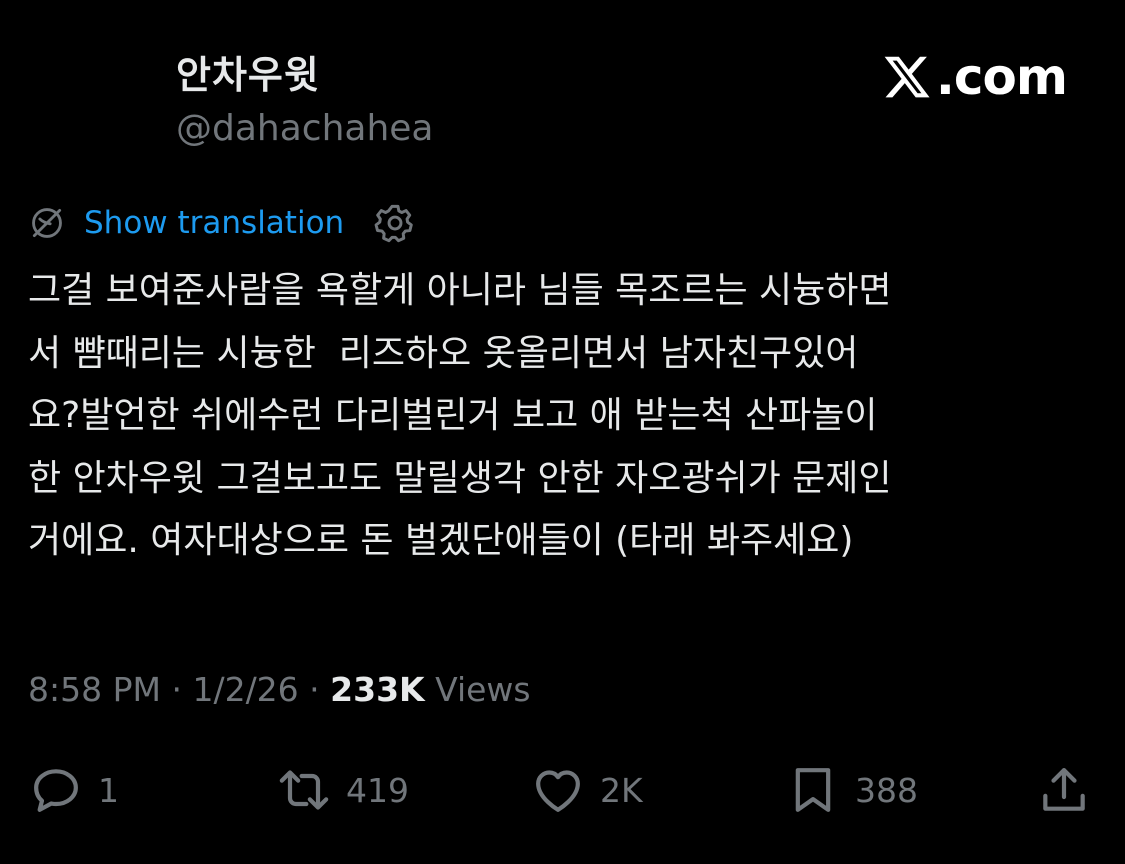 The image size is (1125, 864). What do you see at coordinates (477, 689) in the screenshot?
I see `views-label: Views` at bounding box center [477, 689].